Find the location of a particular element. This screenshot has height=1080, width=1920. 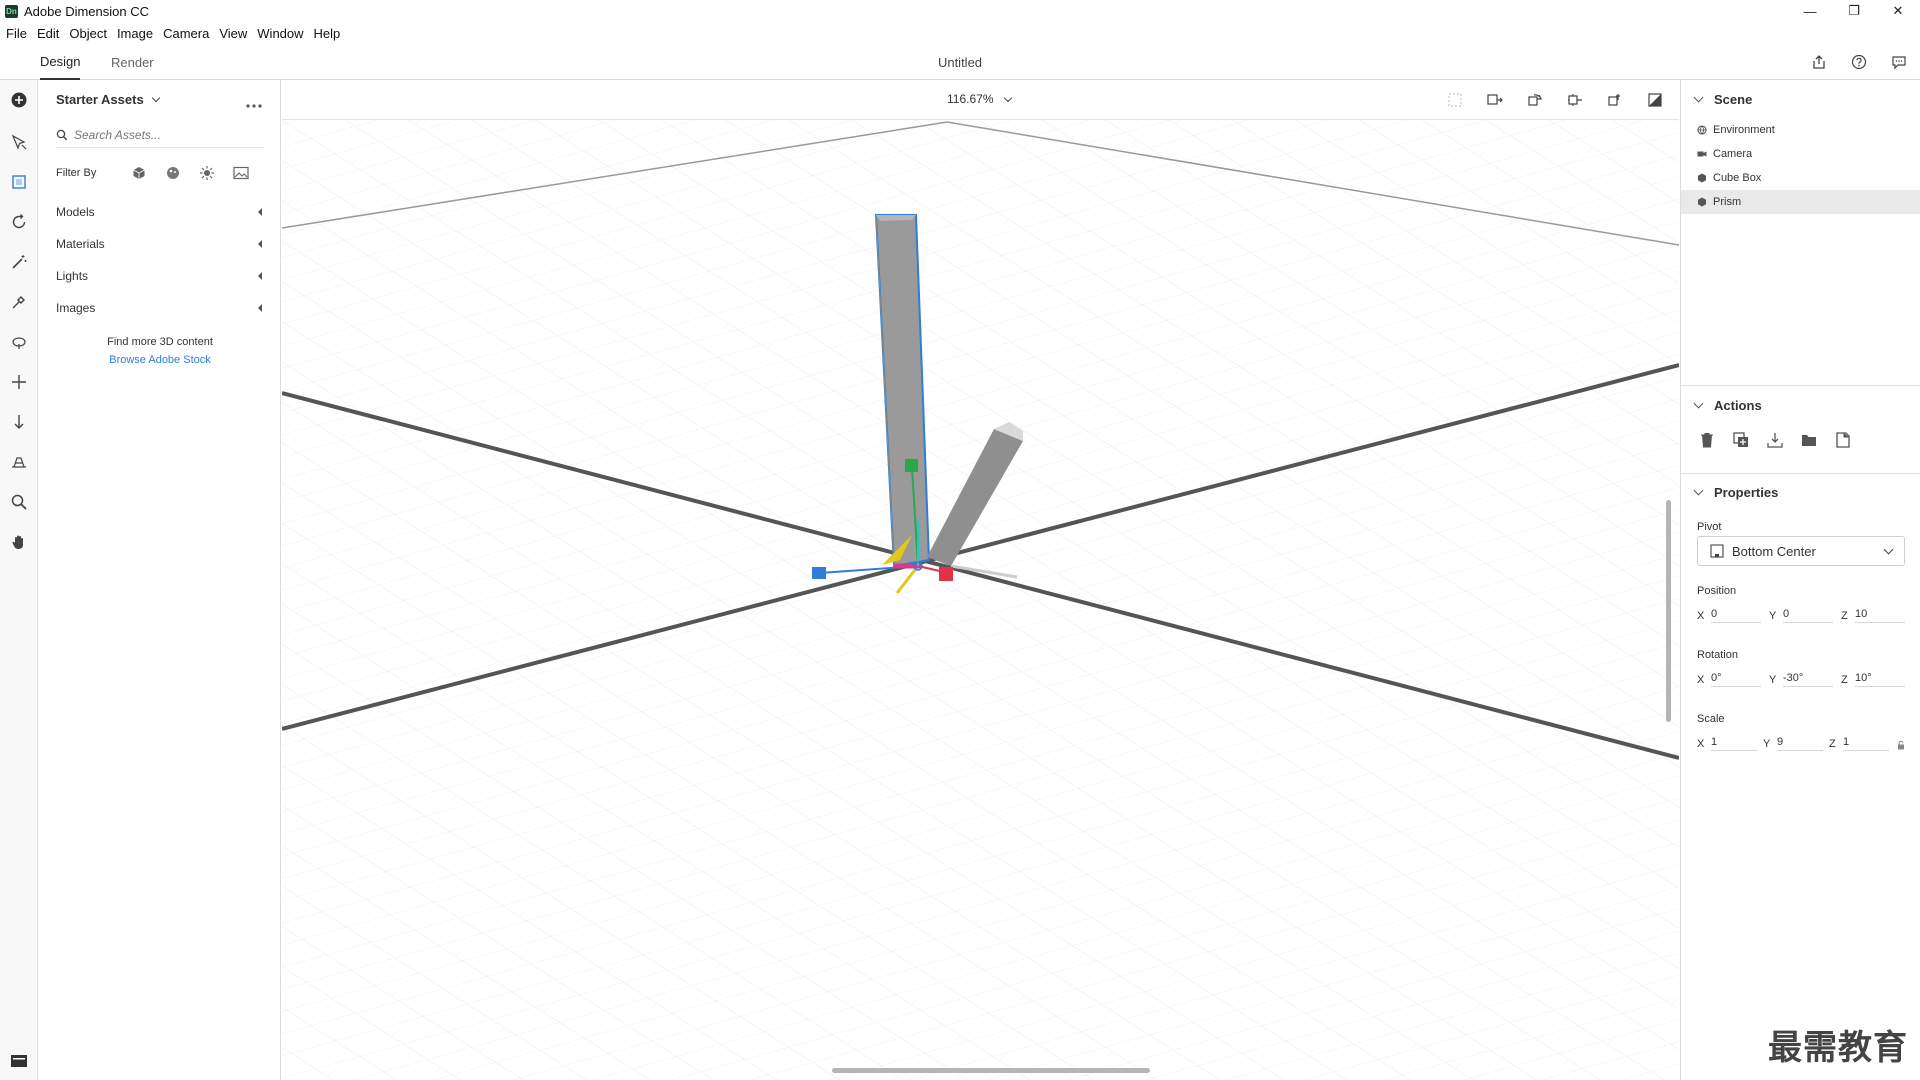

group-icon is located at coordinates (1809, 440).